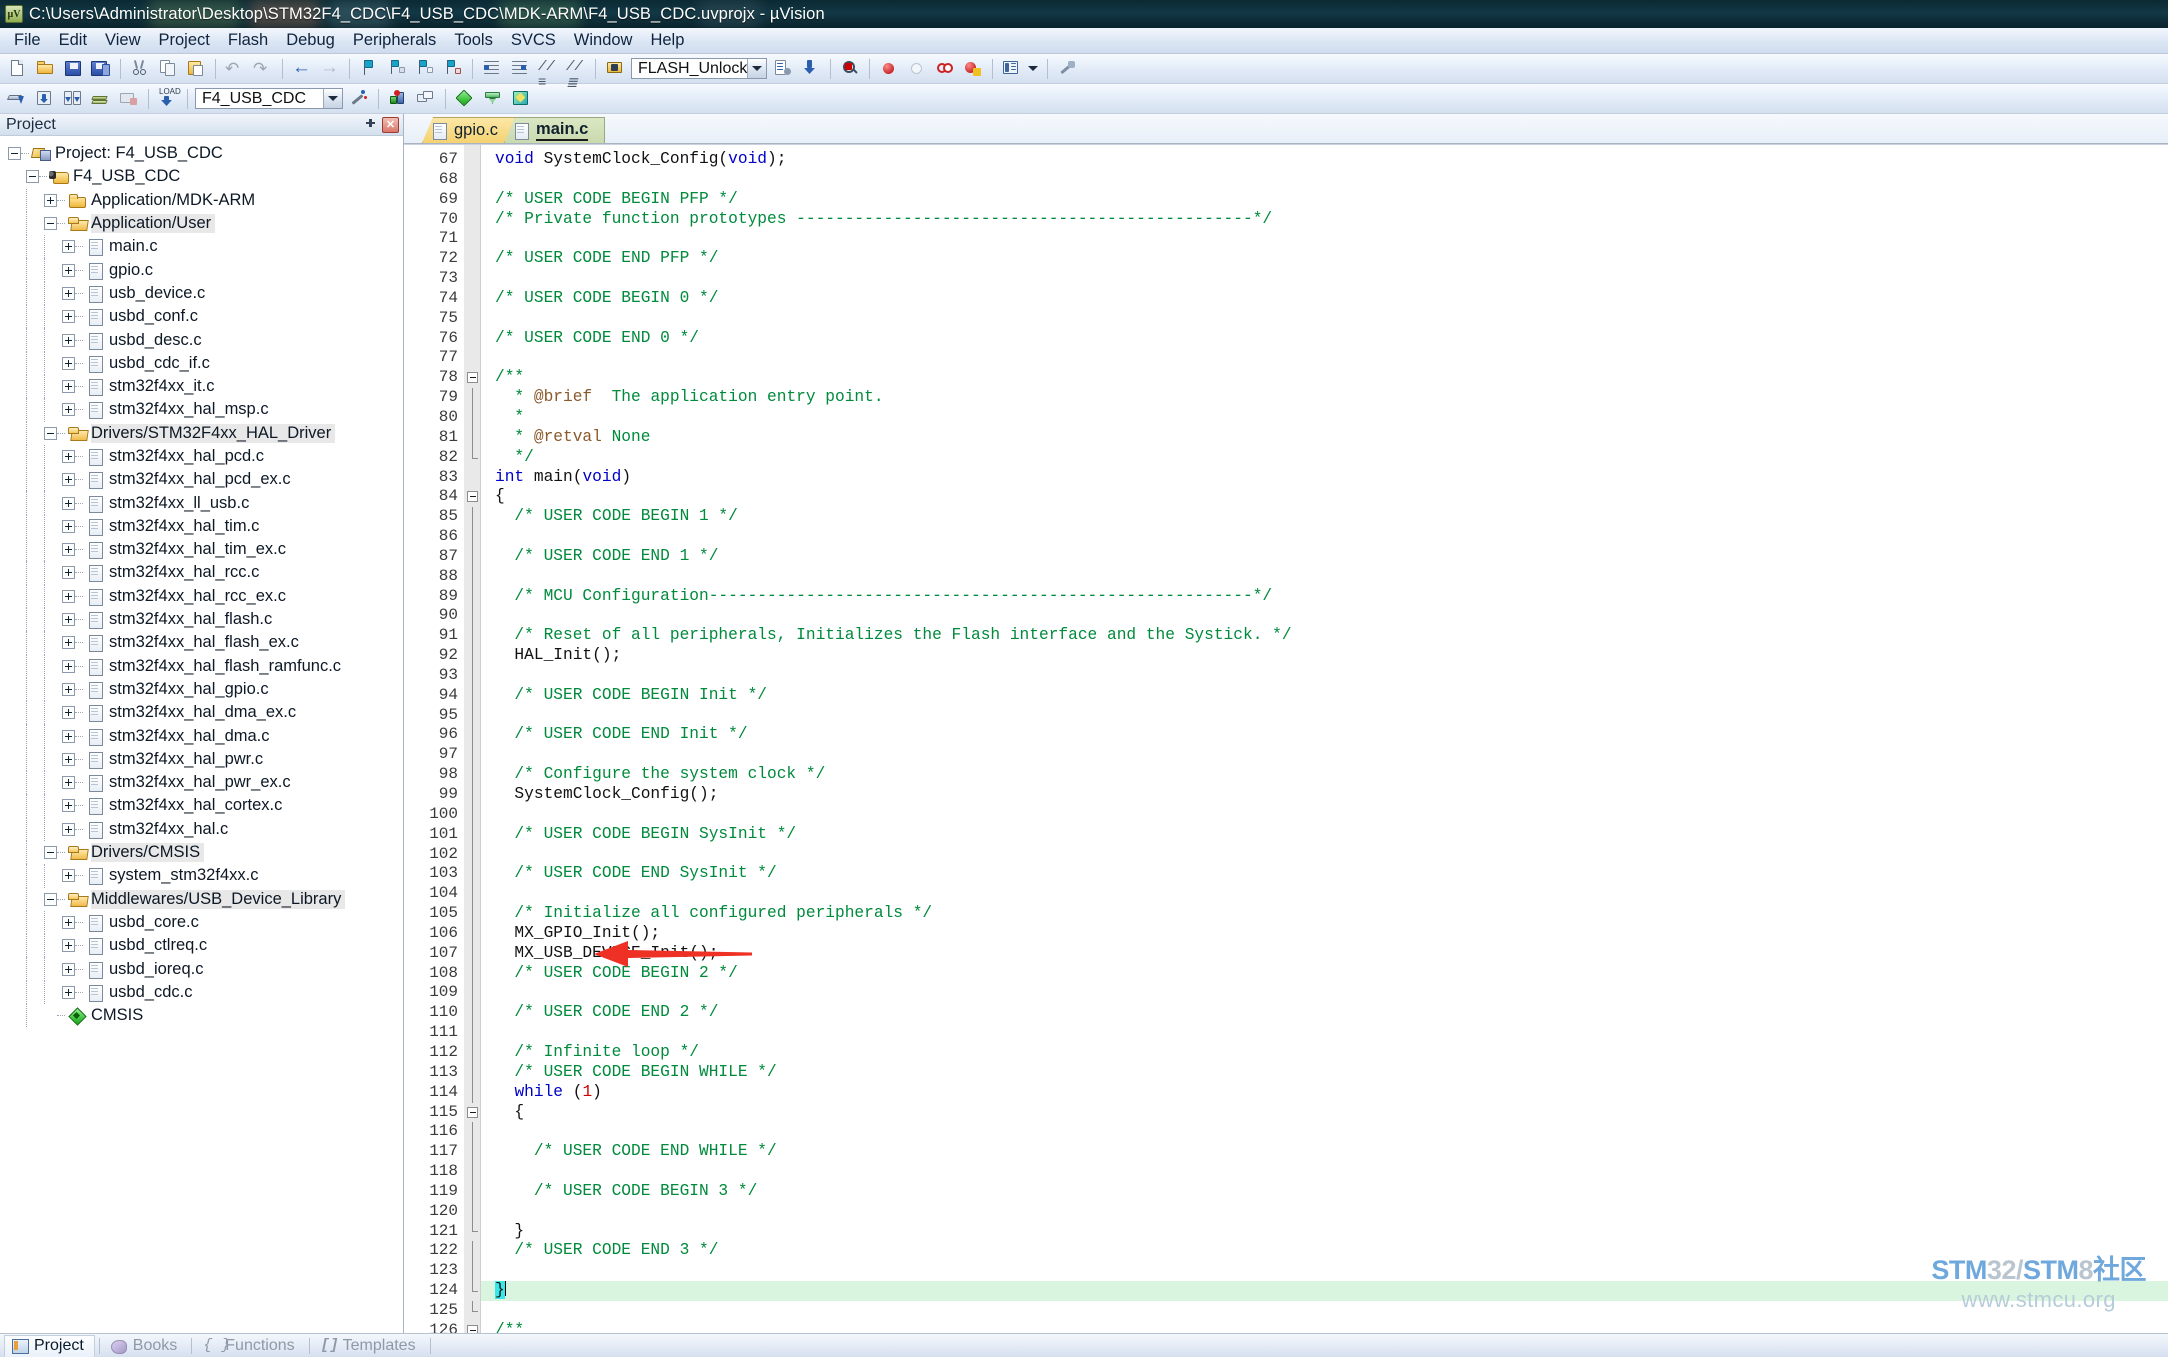 This screenshot has width=2168, height=1357. Describe the element at coordinates (27, 40) in the screenshot. I see `menu-file: File` at that location.